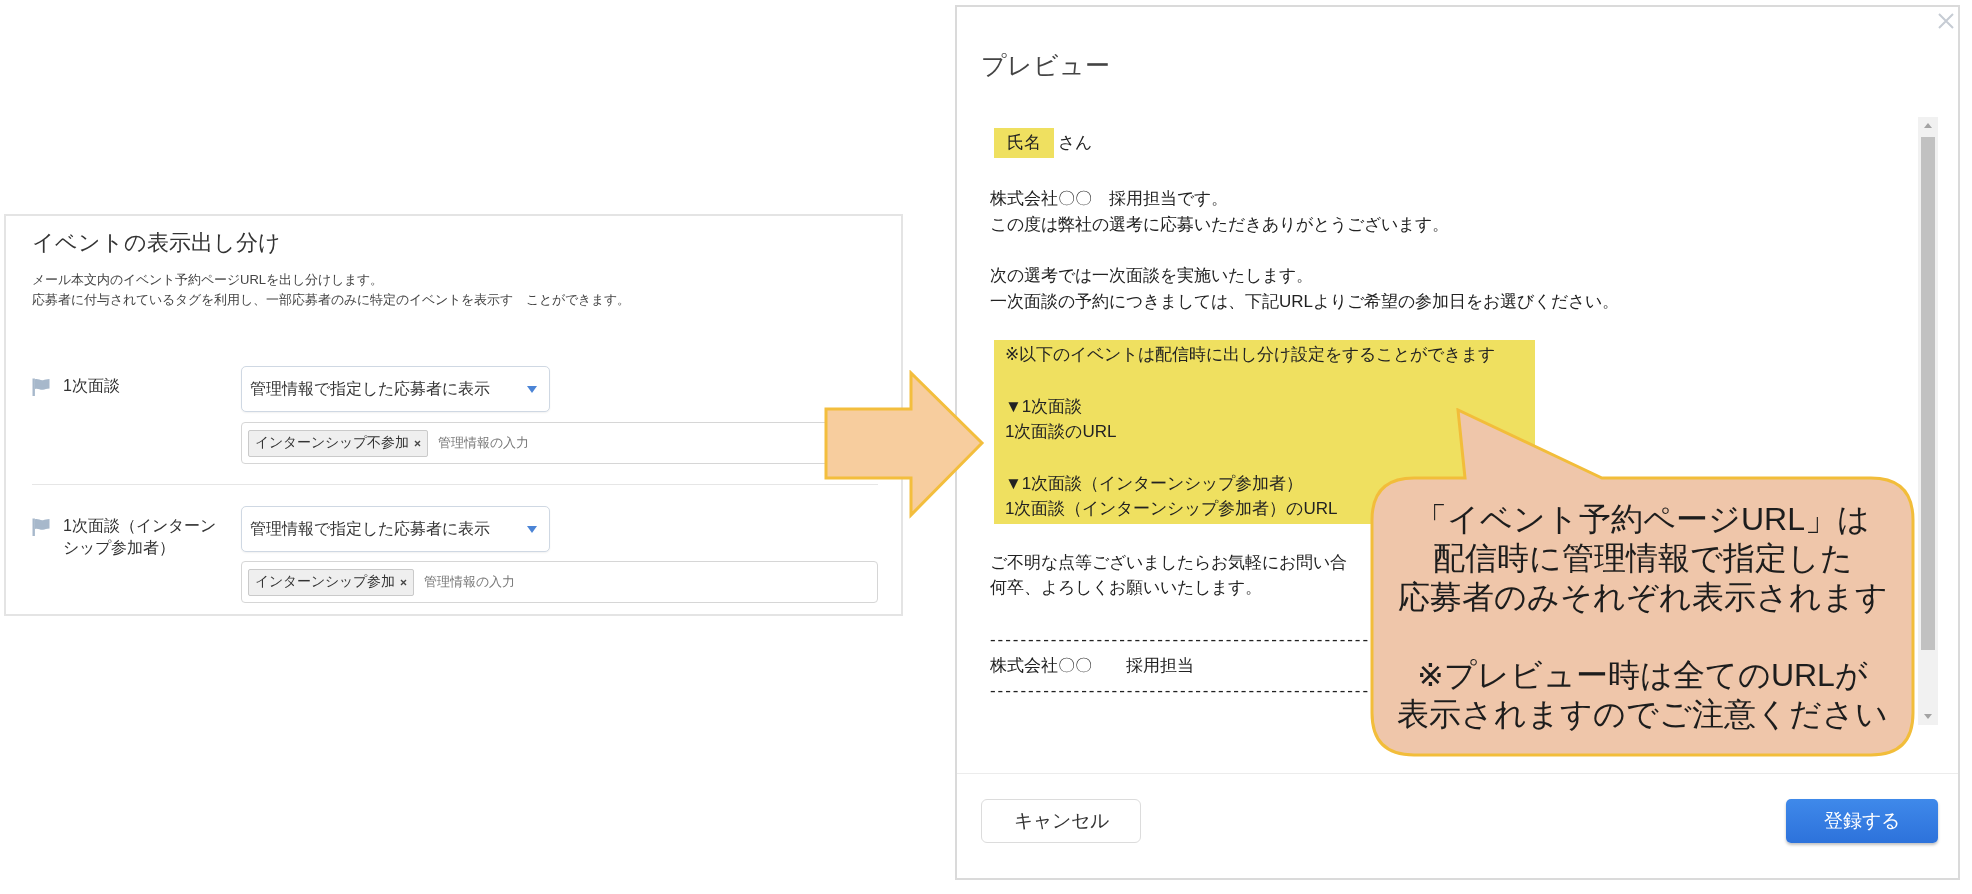 Image resolution: width=1972 pixels, height=894 pixels. What do you see at coordinates (331, 582) in the screenshot?
I see `tag-chip: インターンシップ参加` at bounding box center [331, 582].